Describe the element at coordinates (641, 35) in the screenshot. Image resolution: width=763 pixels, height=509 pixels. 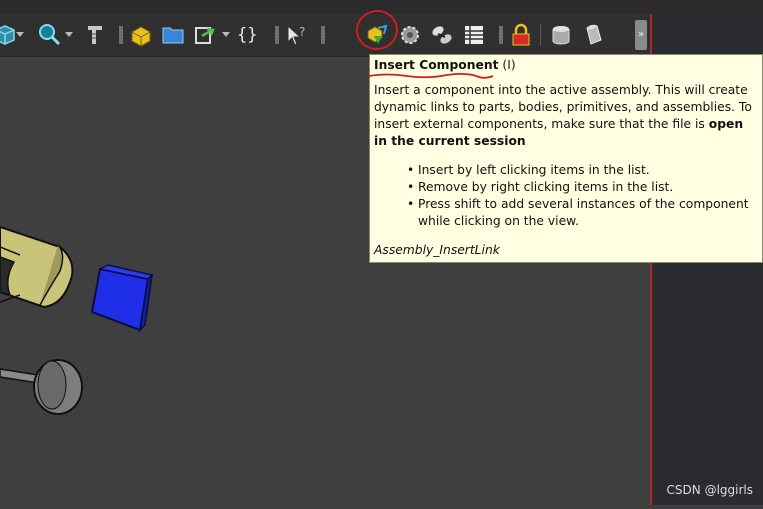
I see `toolbar-overflow-button: »` at that location.